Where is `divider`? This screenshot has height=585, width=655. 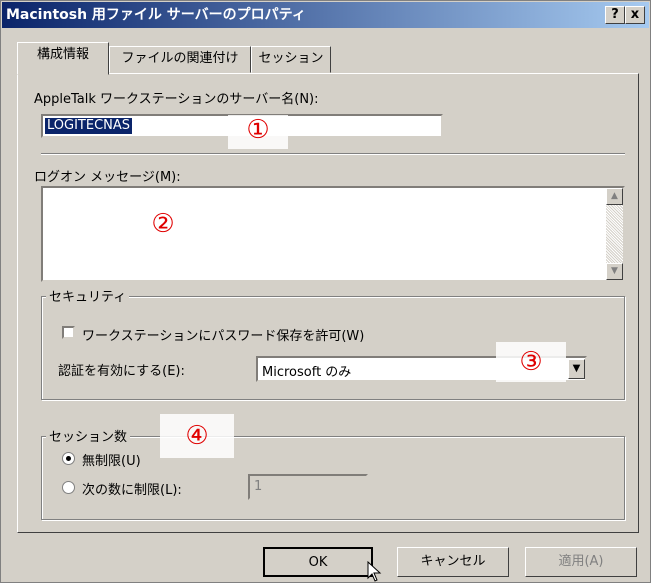 divider is located at coordinates (333, 154).